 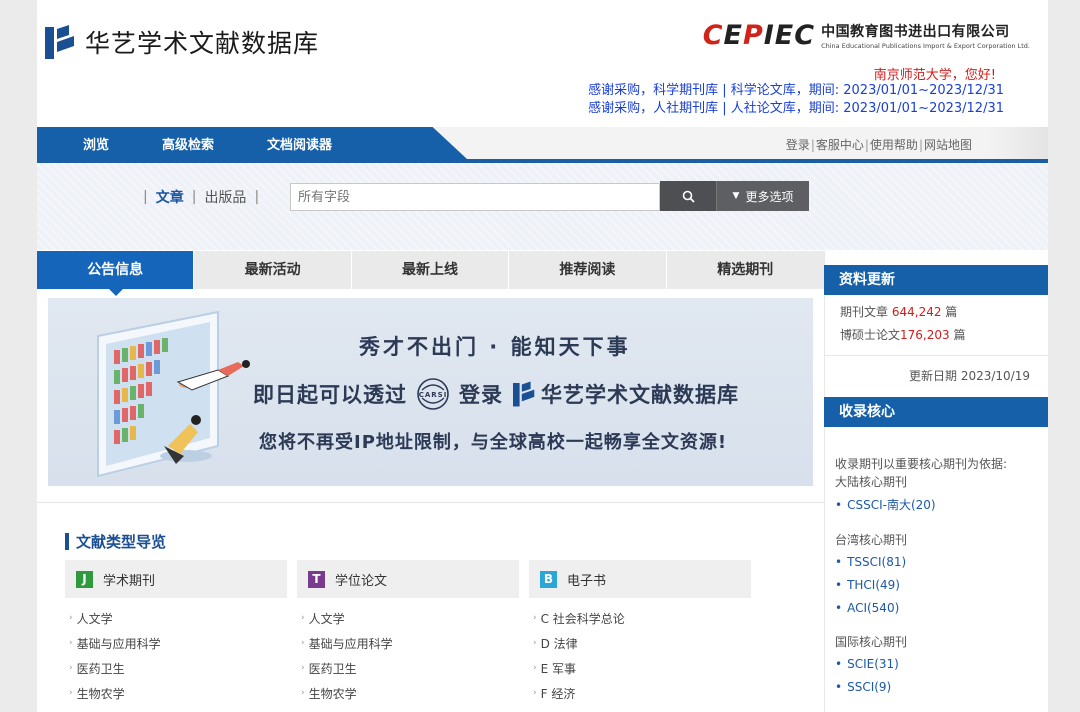 I want to click on core-intro: 收录期刊以重要核心期刊为依据:, so click(x=921, y=464).